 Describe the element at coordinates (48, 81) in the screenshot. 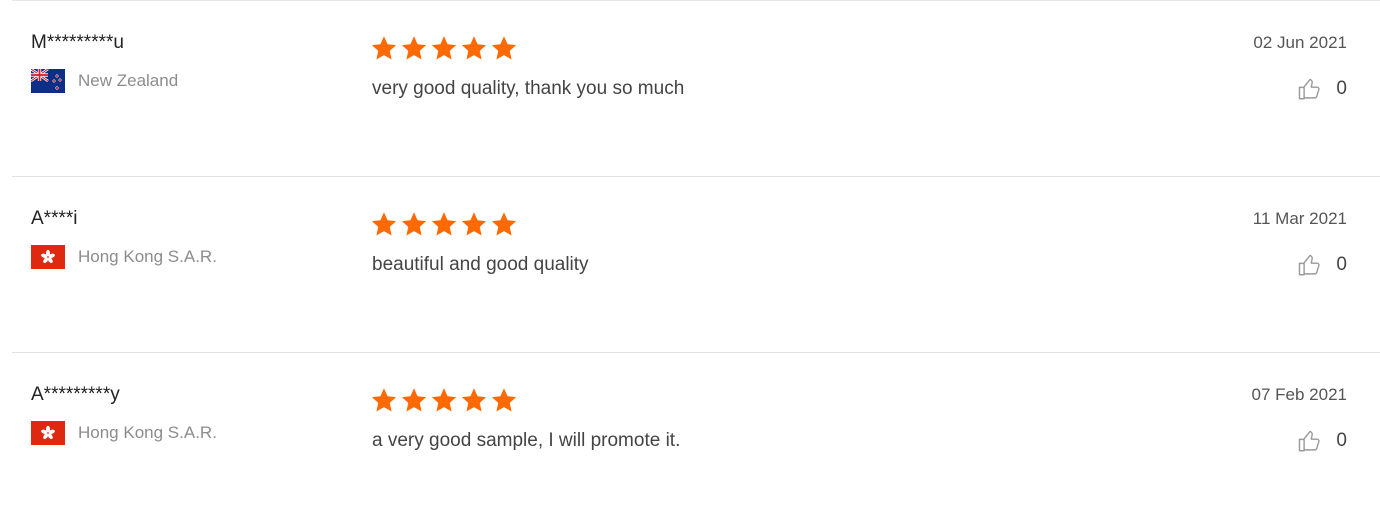

I see `new-zealand-flag-icon` at that location.